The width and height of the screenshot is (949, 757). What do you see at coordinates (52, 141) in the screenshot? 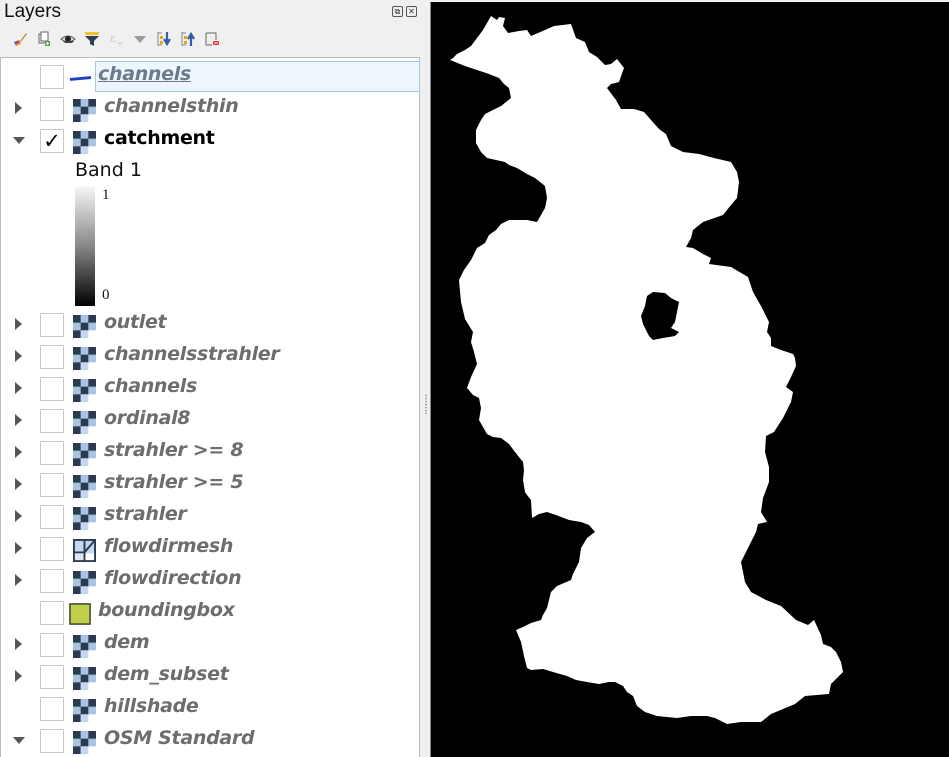
I see `layer-visibility-checkbox: ✓` at bounding box center [52, 141].